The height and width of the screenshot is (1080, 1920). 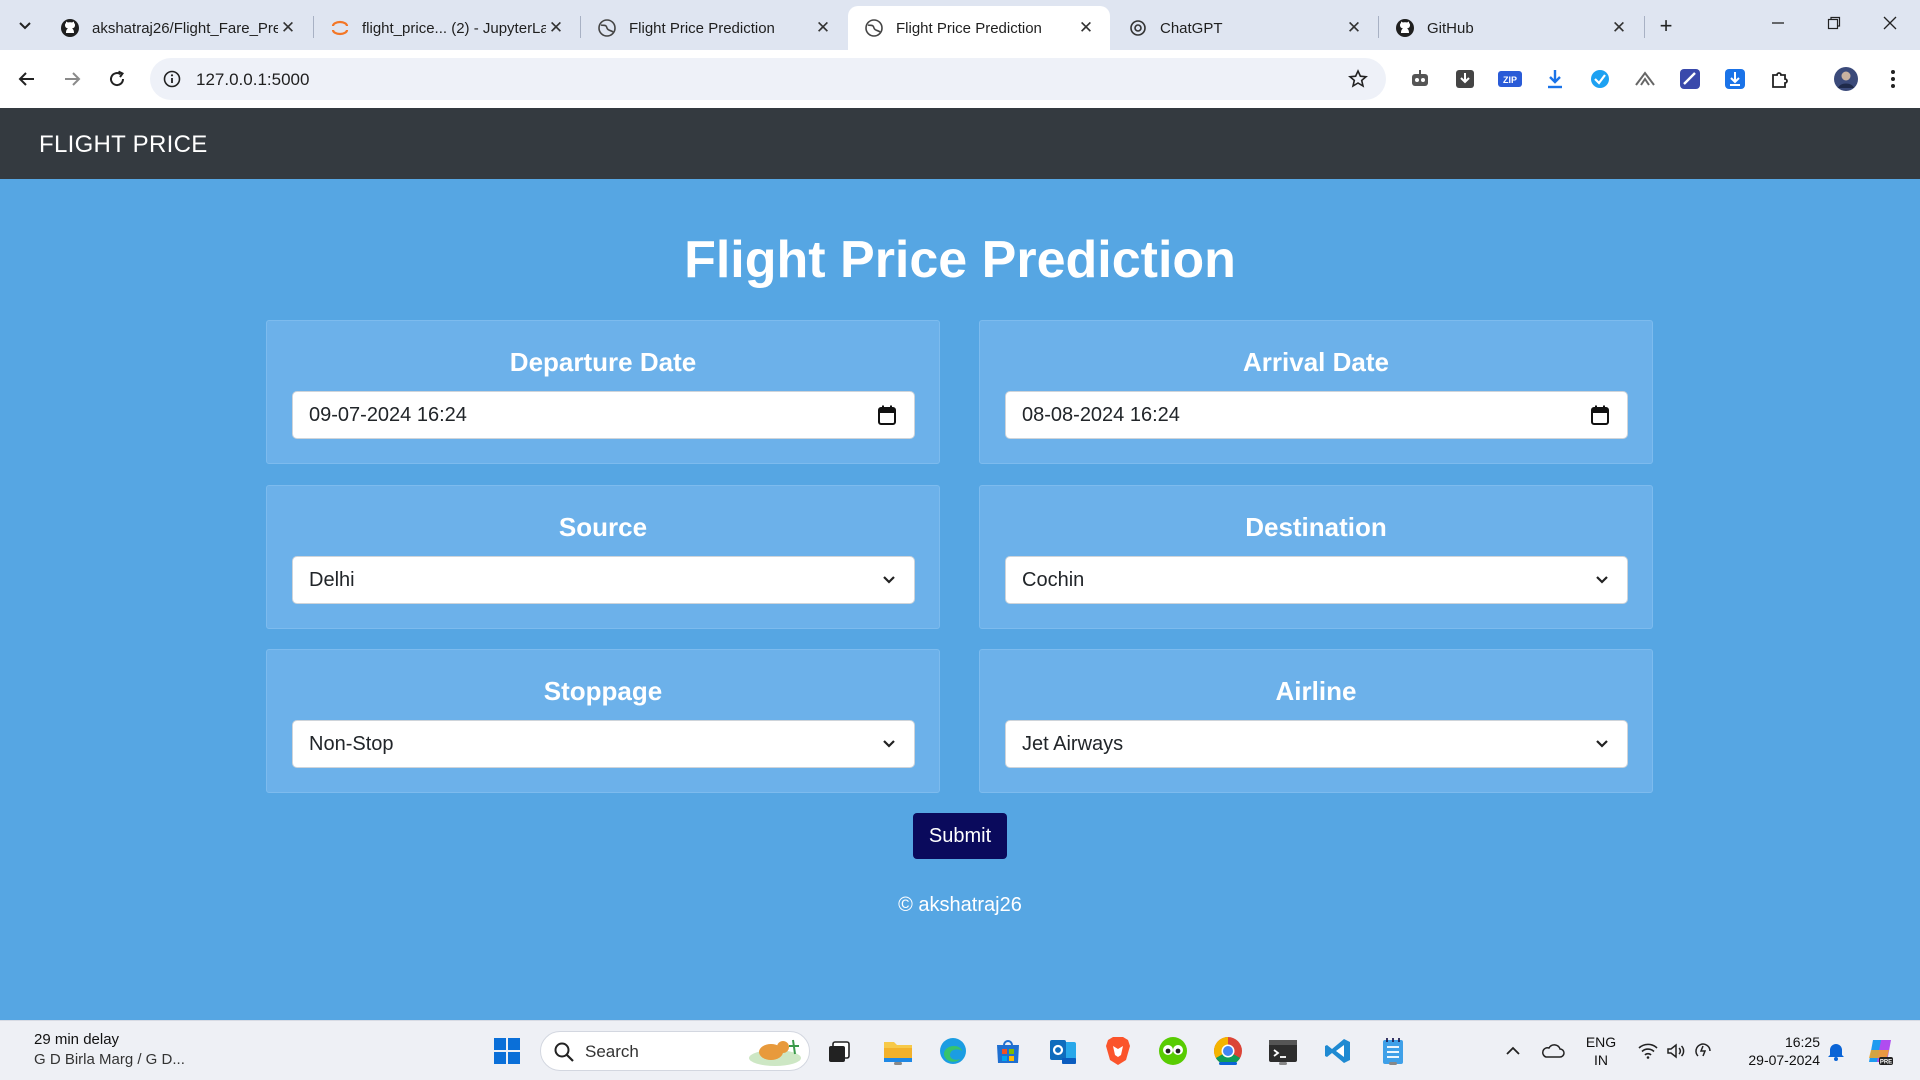 I want to click on brave-browser-icon, so click(x=1118, y=1051).